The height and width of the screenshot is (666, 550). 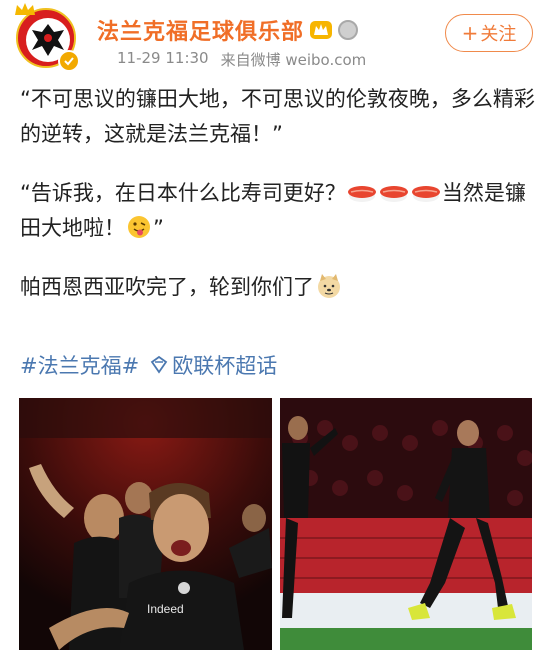 I want to click on post-paragraph-2-start: “告诉我，在日本什么比寿司更好？, so click(x=183, y=193).